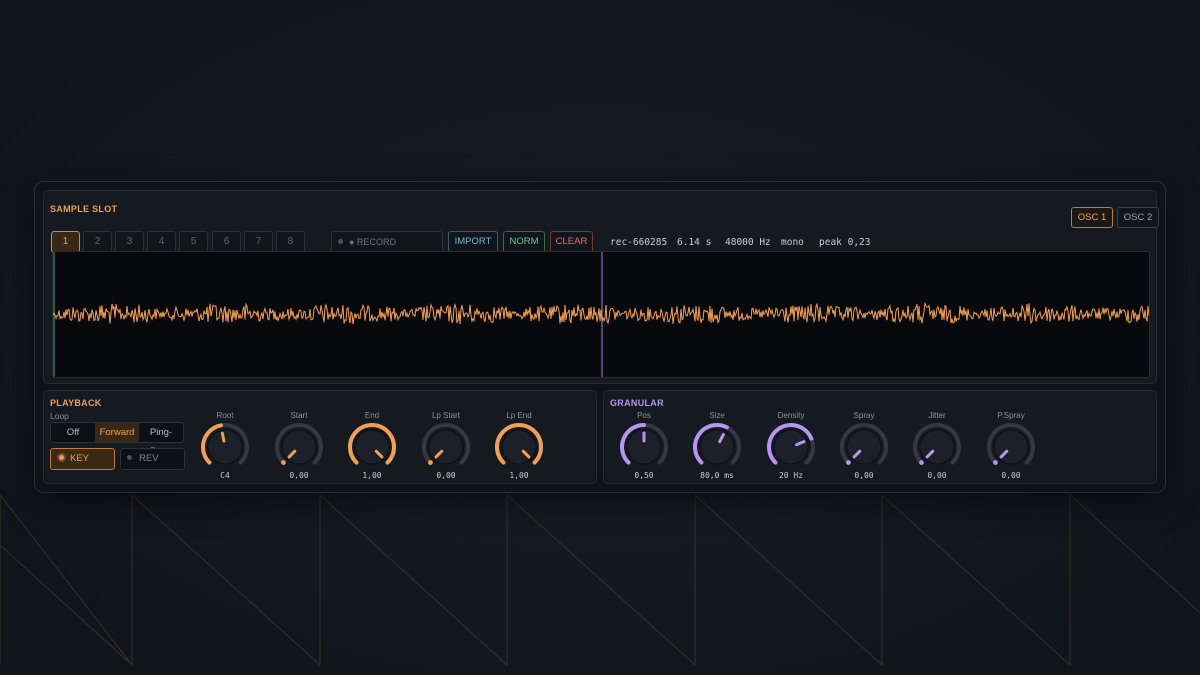  I want to click on slot-button-6: 6, so click(226, 242).